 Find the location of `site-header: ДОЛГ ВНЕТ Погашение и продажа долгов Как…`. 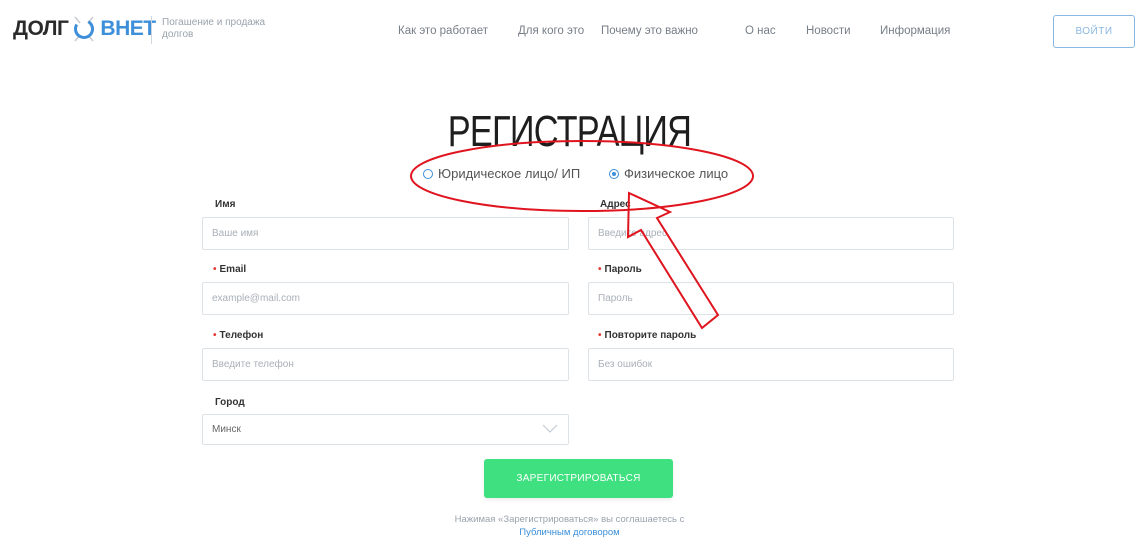

site-header: ДОЛГ ВНЕТ Погашение и продажа долгов Как… is located at coordinates (569, 31).